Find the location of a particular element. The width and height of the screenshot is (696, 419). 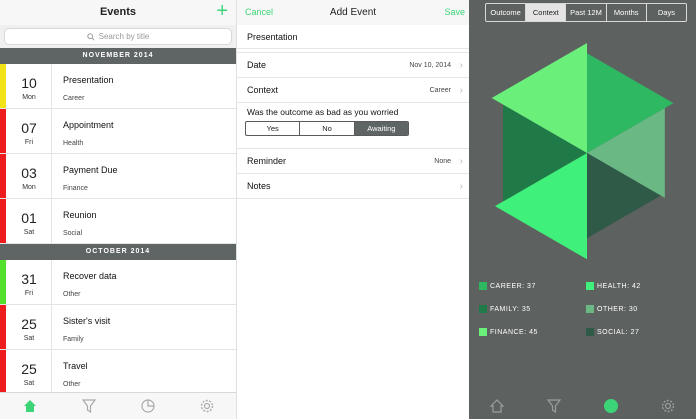

event-row: 25 Sat Travel Other is located at coordinates (118, 372).